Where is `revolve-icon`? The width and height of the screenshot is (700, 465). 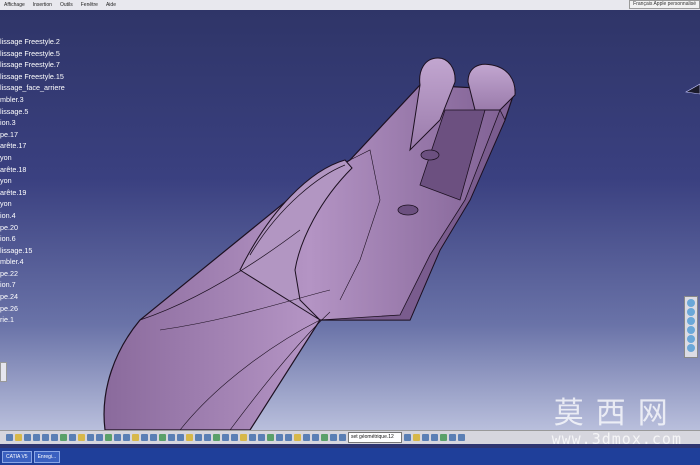
revolve-icon is located at coordinates (153, 437).